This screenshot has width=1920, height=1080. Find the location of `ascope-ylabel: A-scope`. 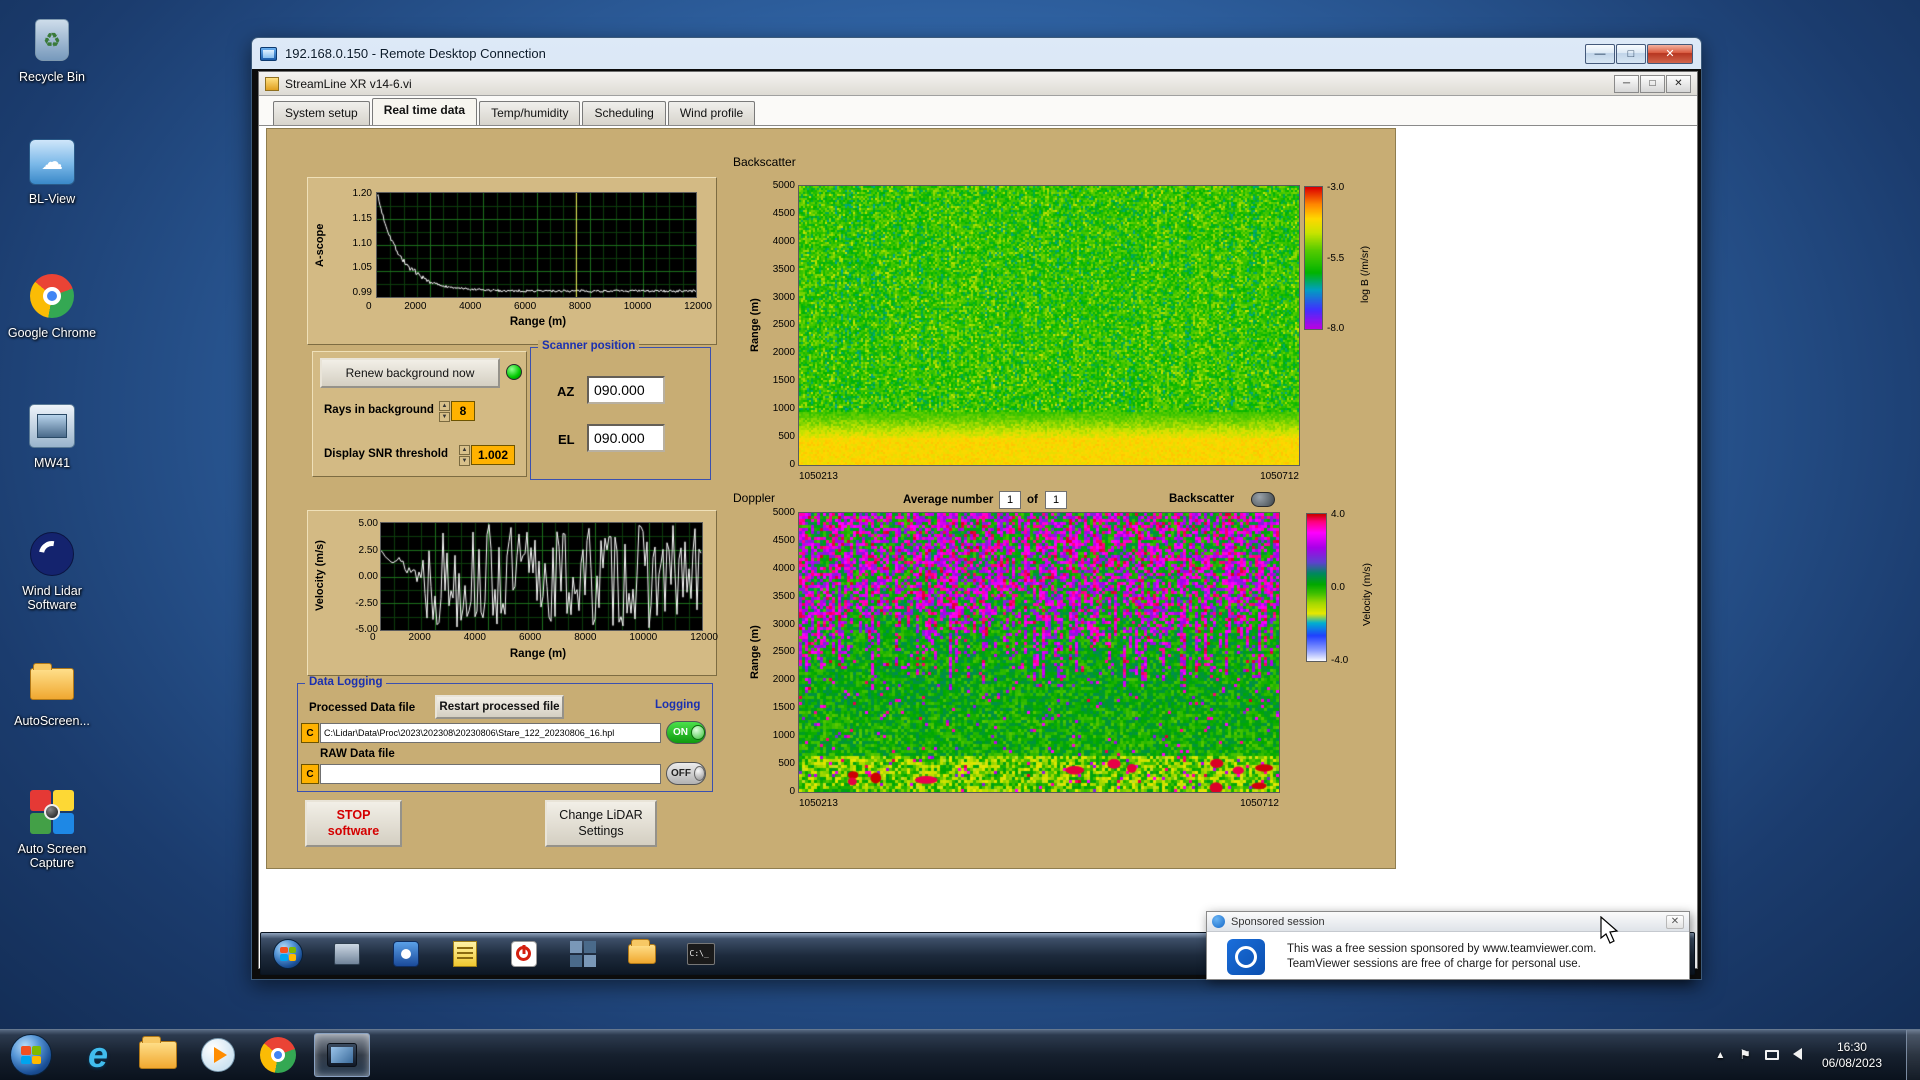

ascope-ylabel: A-scope is located at coordinates (320, 245).